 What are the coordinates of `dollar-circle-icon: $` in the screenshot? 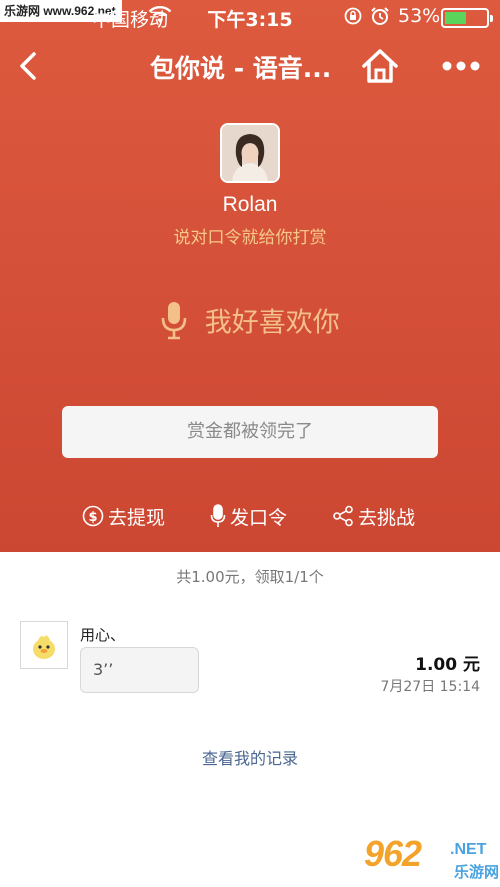 It's located at (93, 516).